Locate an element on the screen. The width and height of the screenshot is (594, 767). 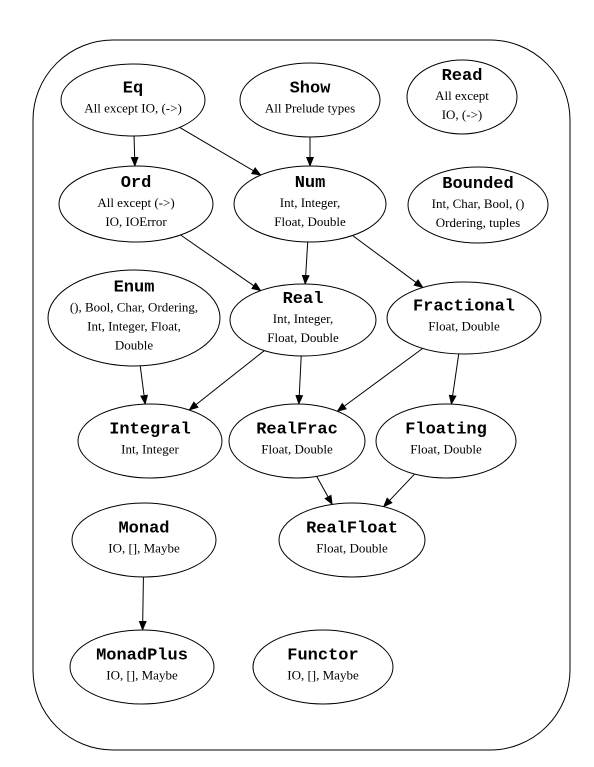
node-ord: Ord All except (->) IO, IOError is located at coordinates (136, 204).